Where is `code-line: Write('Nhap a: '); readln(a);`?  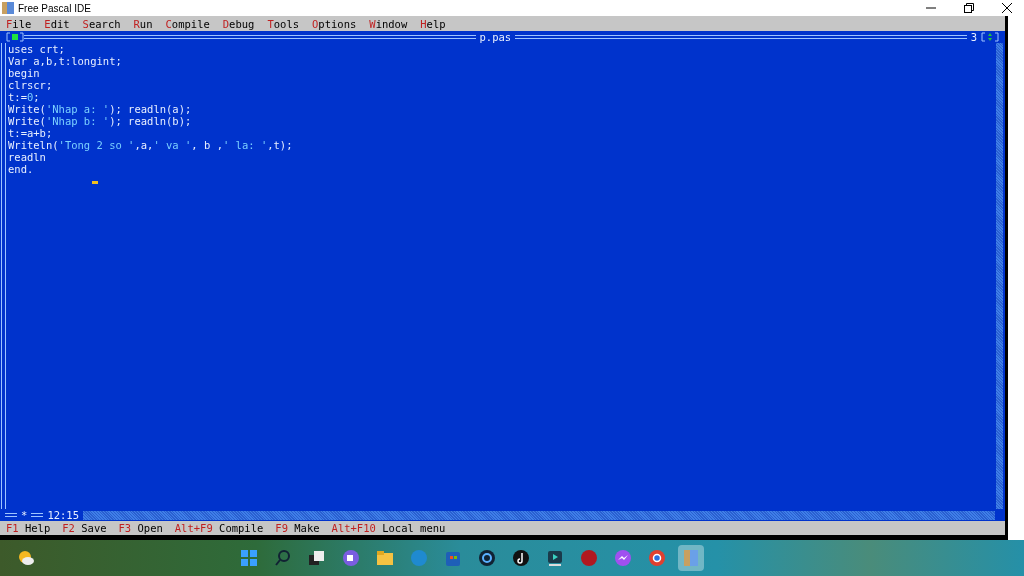
code-line: Write('Nhap a: '); readln(a); is located at coordinates (100, 109).